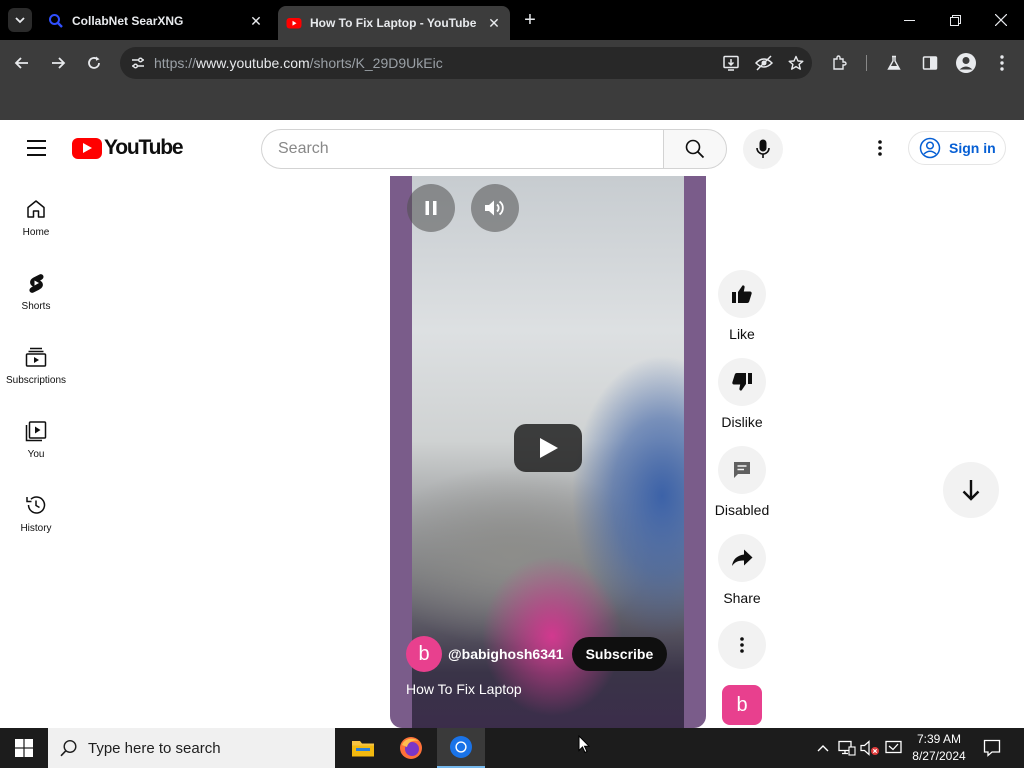 The image size is (1024, 768). Describe the element at coordinates (87, 148) in the screenshot. I see `youtube-play-logo-icon` at that location.